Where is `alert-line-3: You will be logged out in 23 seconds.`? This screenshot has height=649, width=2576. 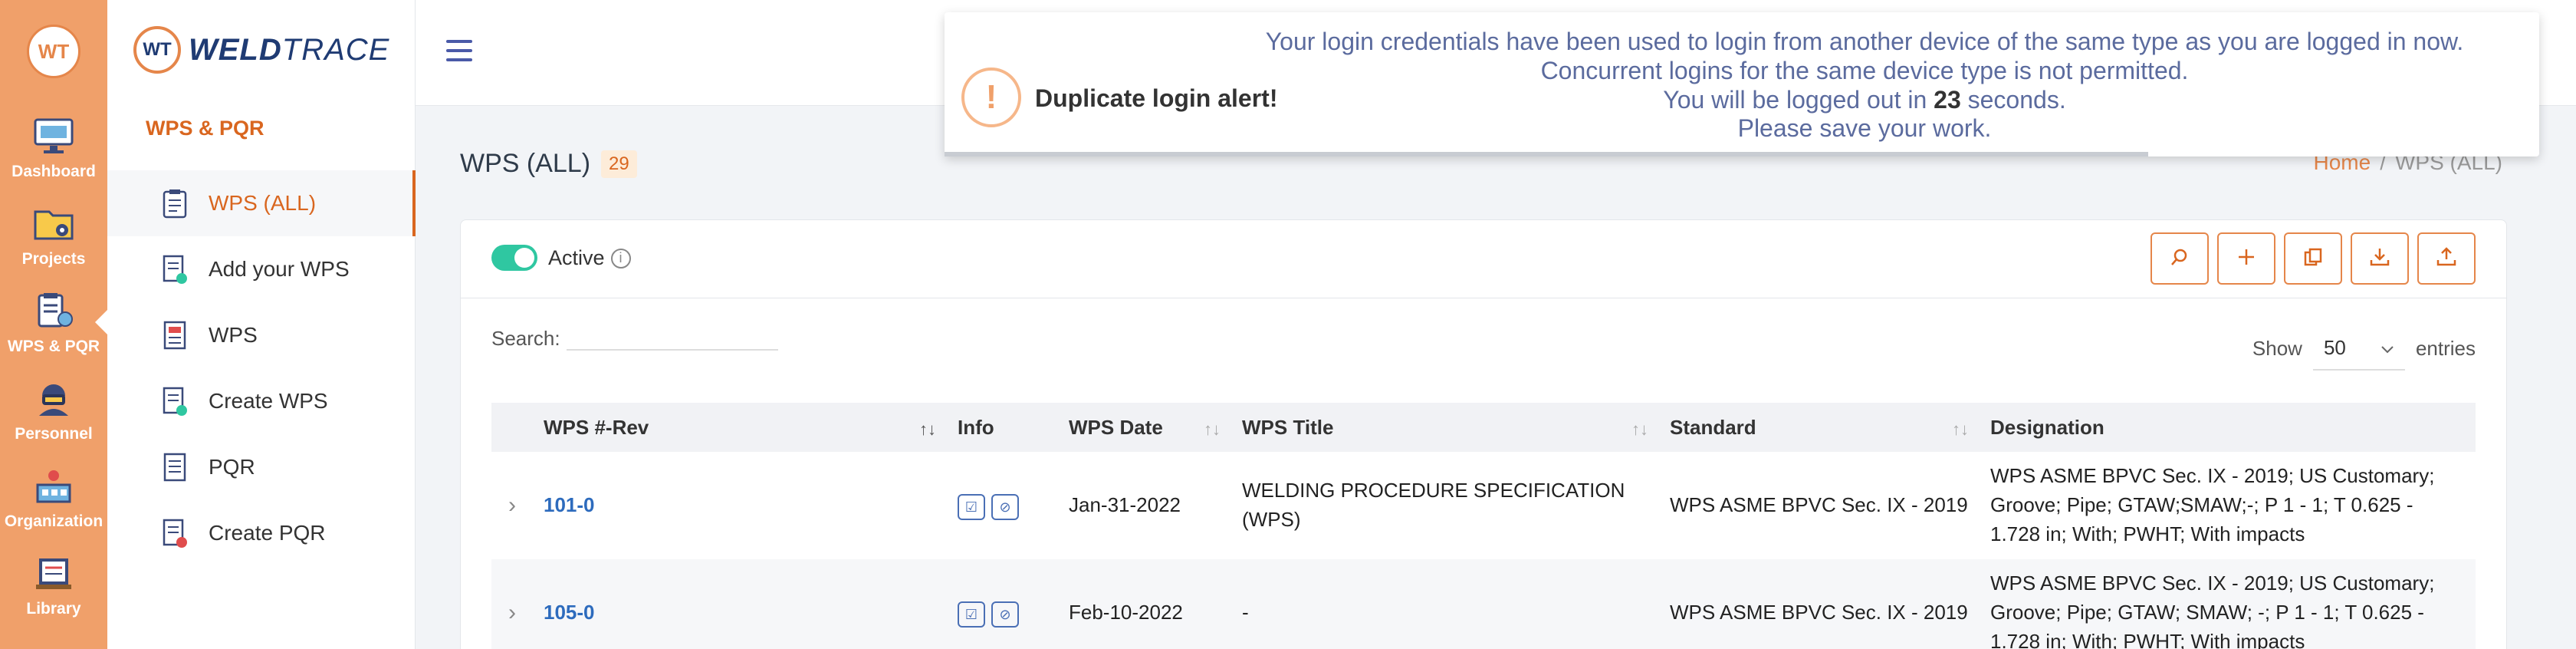
alert-line-3: You will be logged out in 23 seconds. is located at coordinates (1865, 99).